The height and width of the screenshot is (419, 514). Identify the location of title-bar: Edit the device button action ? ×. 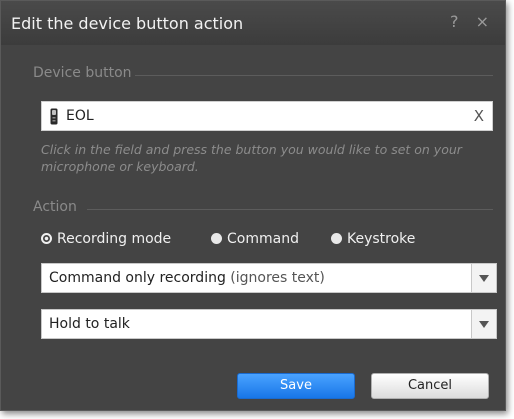
(253, 23).